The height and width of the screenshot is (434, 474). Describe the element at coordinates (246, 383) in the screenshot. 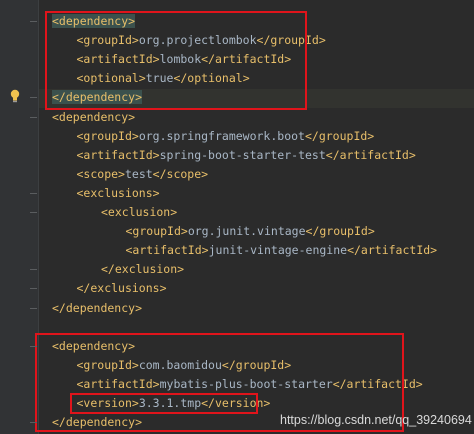

I see `xml-text: mybatis-plus-boot-starter` at that location.